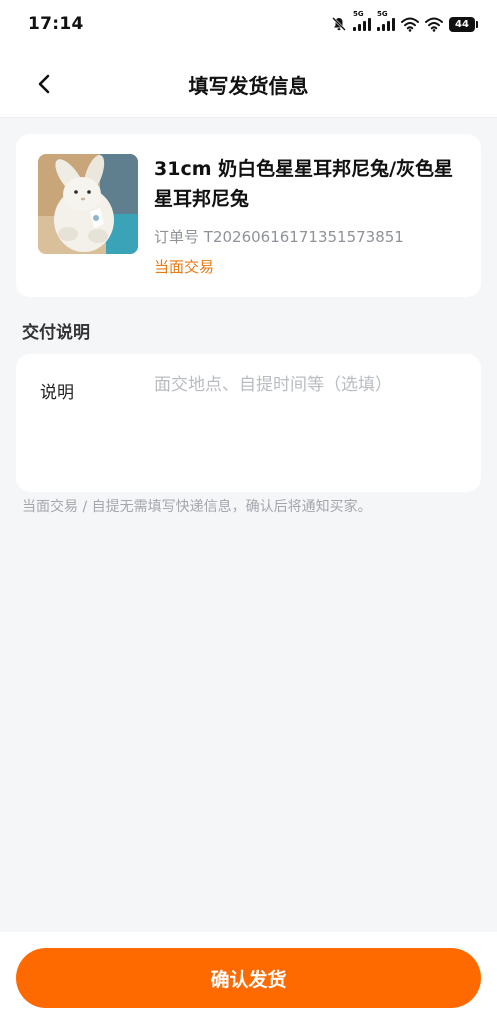  I want to click on product-image, so click(88, 204).